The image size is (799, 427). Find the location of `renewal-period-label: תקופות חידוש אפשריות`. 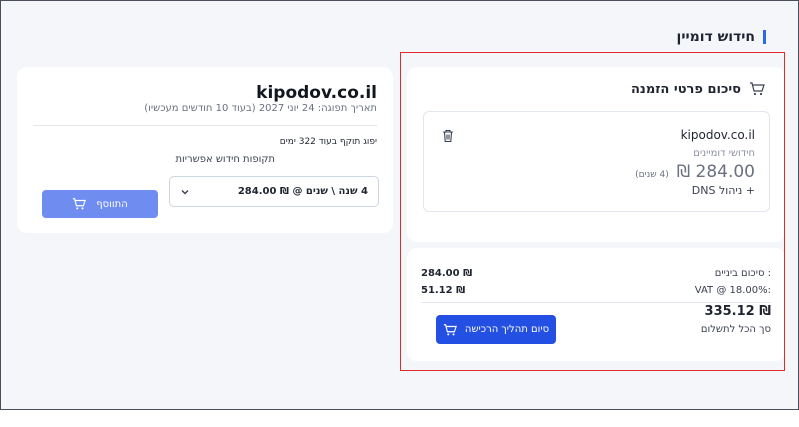

renewal-period-label: תקופות חידוש אפשריות is located at coordinates (225, 159).